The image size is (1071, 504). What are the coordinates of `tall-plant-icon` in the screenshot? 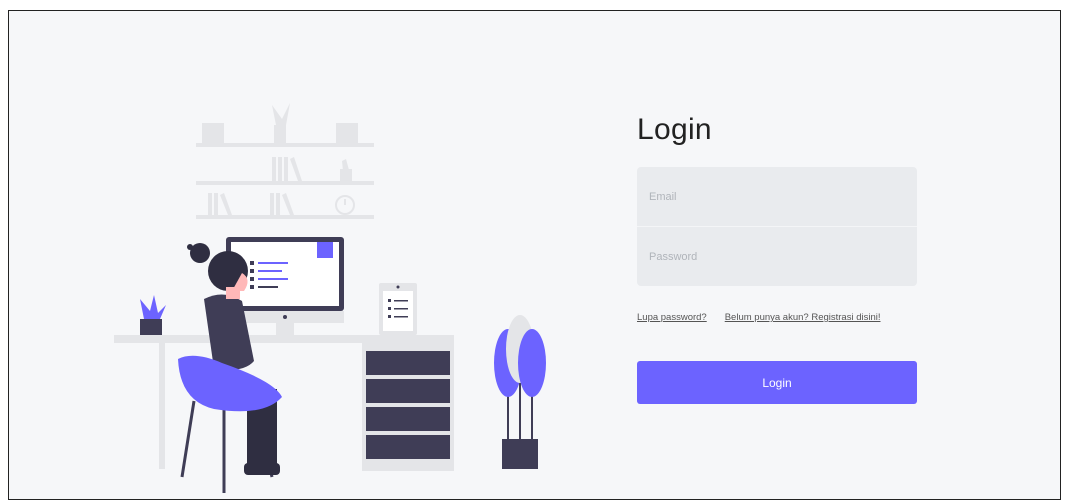 It's located at (520, 392).